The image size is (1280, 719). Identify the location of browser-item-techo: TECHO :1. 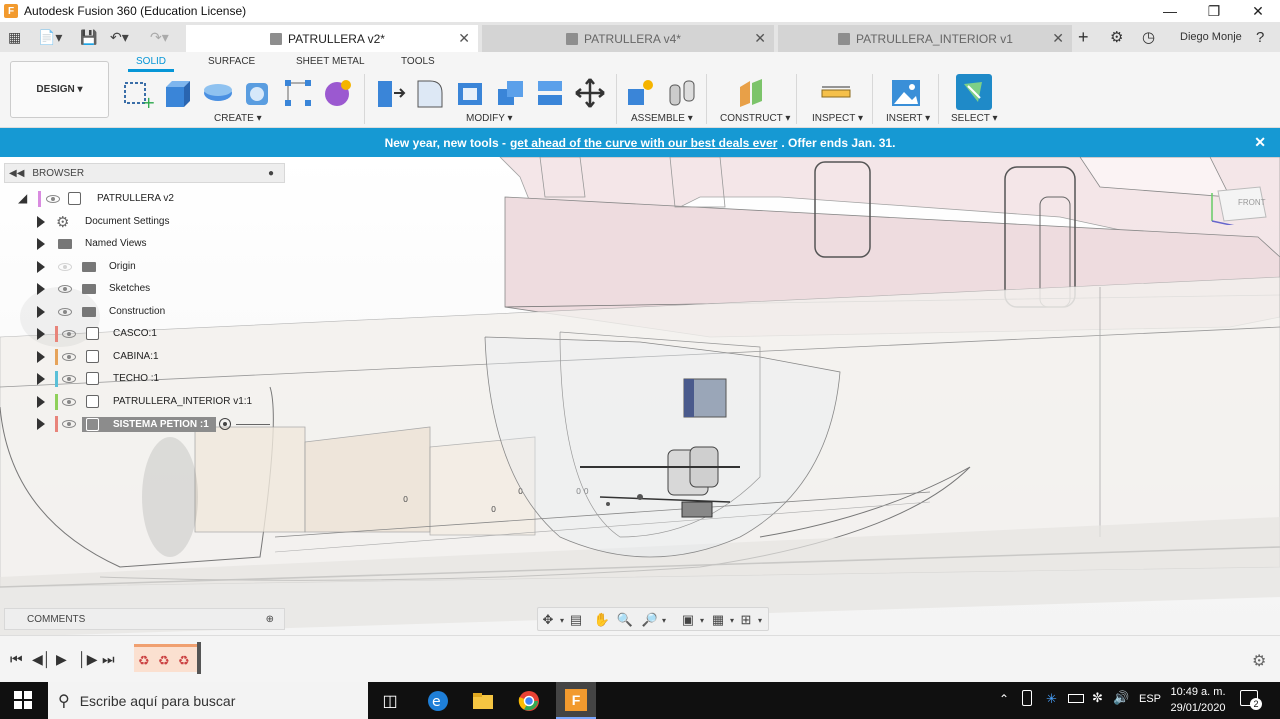
(100, 379).